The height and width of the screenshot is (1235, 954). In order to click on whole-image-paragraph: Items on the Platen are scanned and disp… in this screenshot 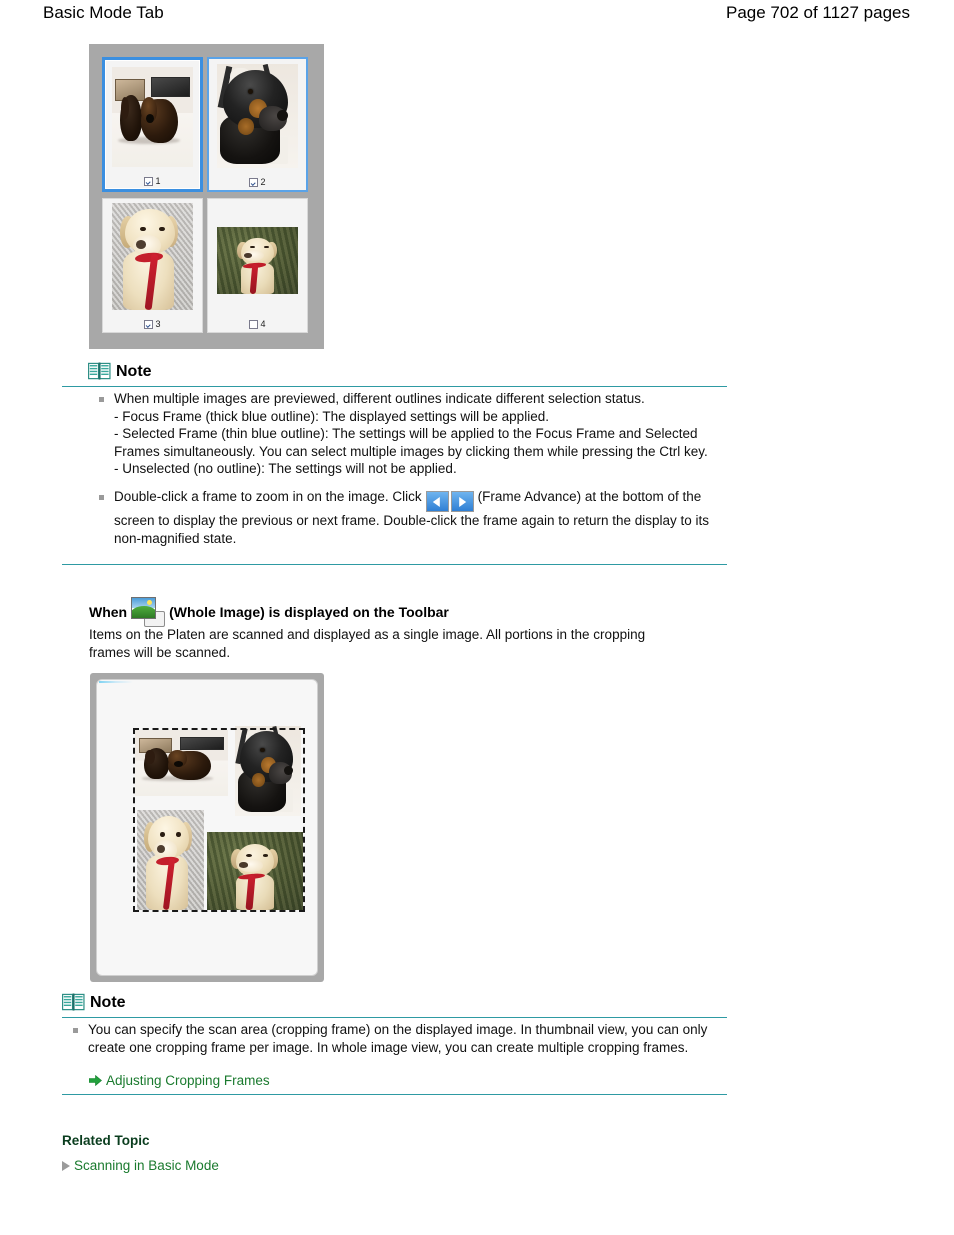, I will do `click(367, 643)`.